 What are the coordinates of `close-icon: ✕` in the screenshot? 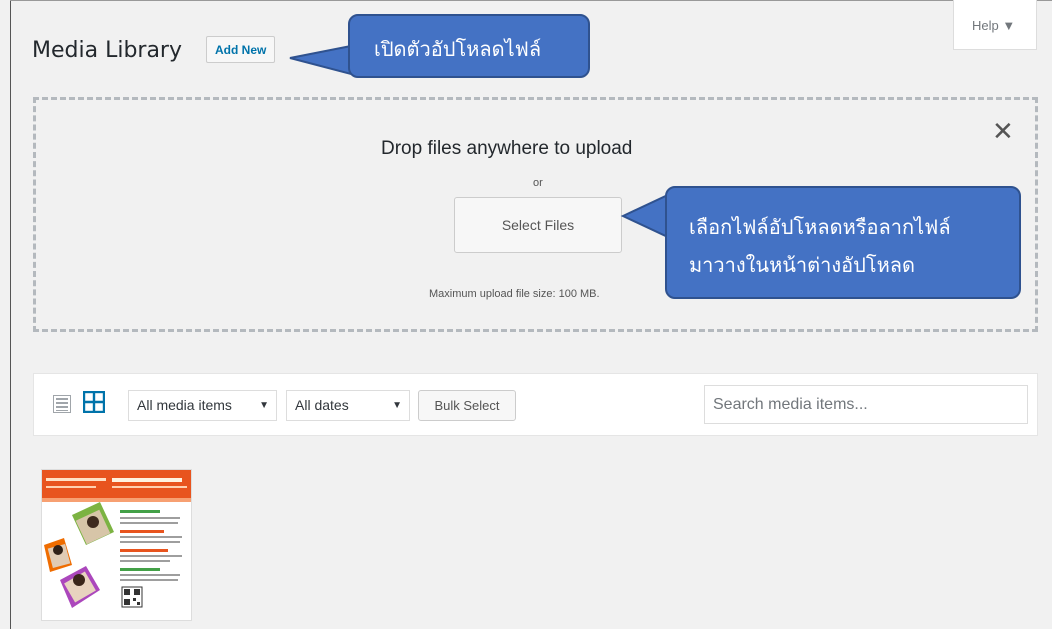 It's located at (1003, 131).